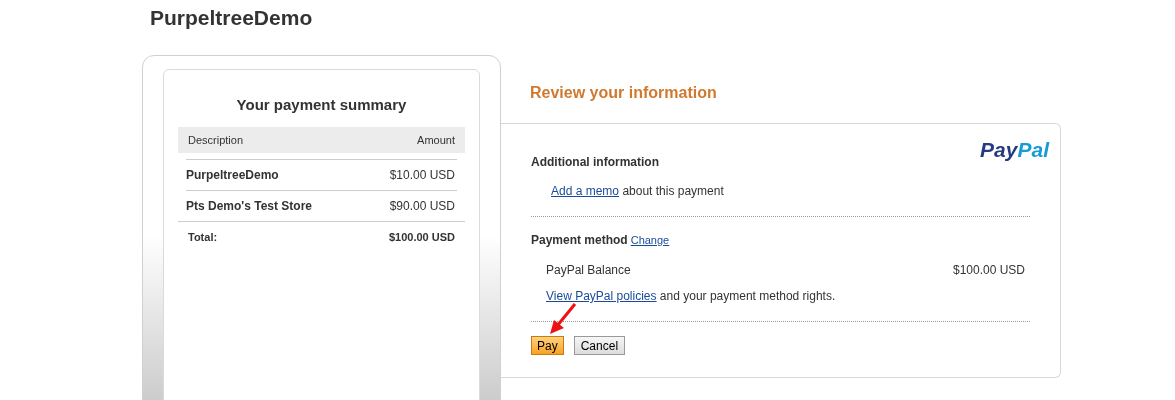 The width and height of the screenshot is (1175, 400). What do you see at coordinates (436, 140) in the screenshot?
I see `column-header: Amount` at bounding box center [436, 140].